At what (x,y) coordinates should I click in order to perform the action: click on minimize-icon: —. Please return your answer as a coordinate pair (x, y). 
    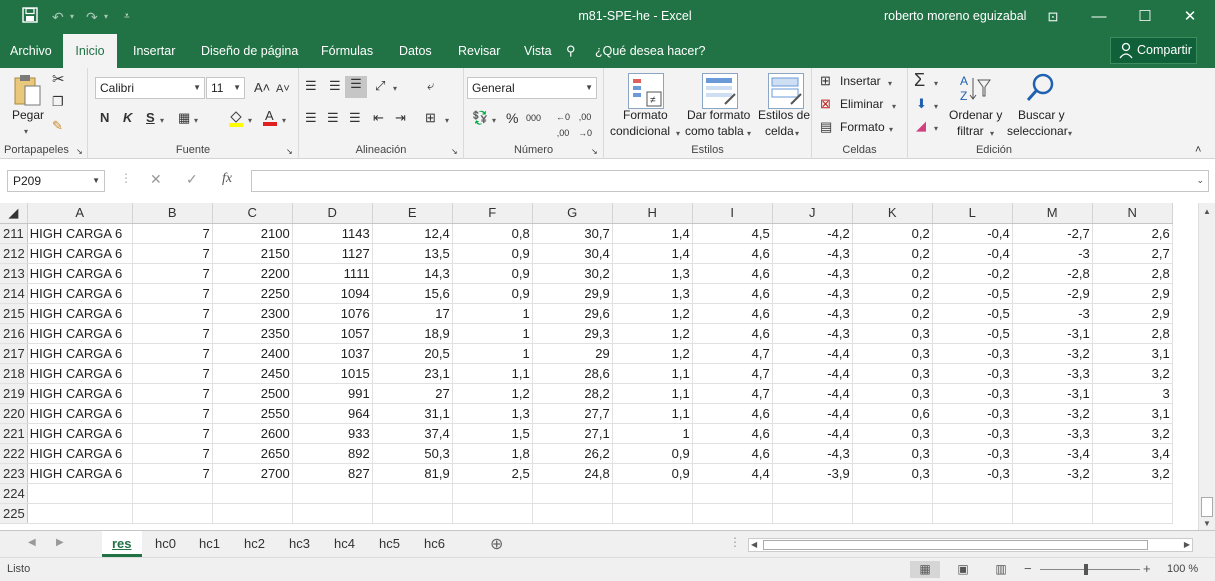
    Looking at the image, I should click on (1099, 17).